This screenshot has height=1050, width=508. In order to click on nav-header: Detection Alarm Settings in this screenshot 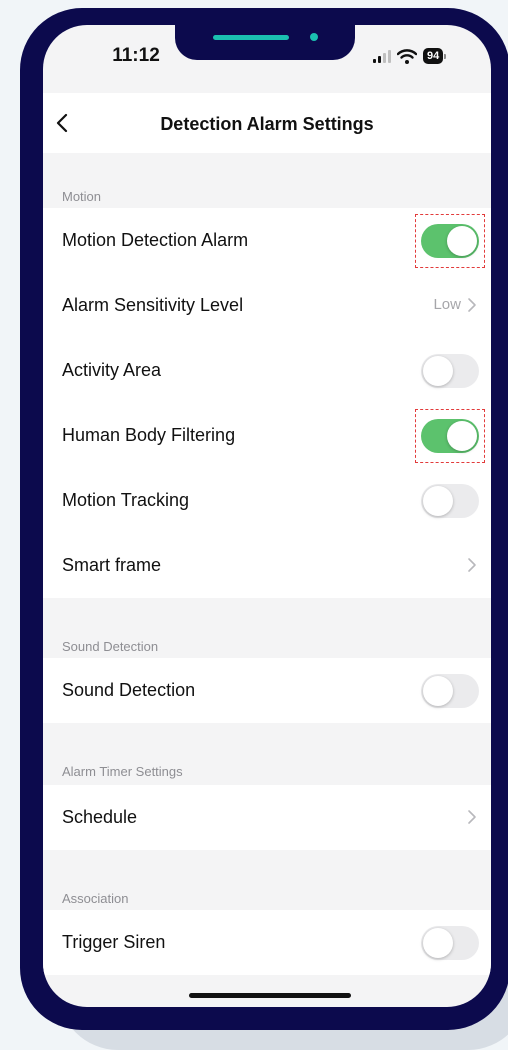, I will do `click(267, 123)`.